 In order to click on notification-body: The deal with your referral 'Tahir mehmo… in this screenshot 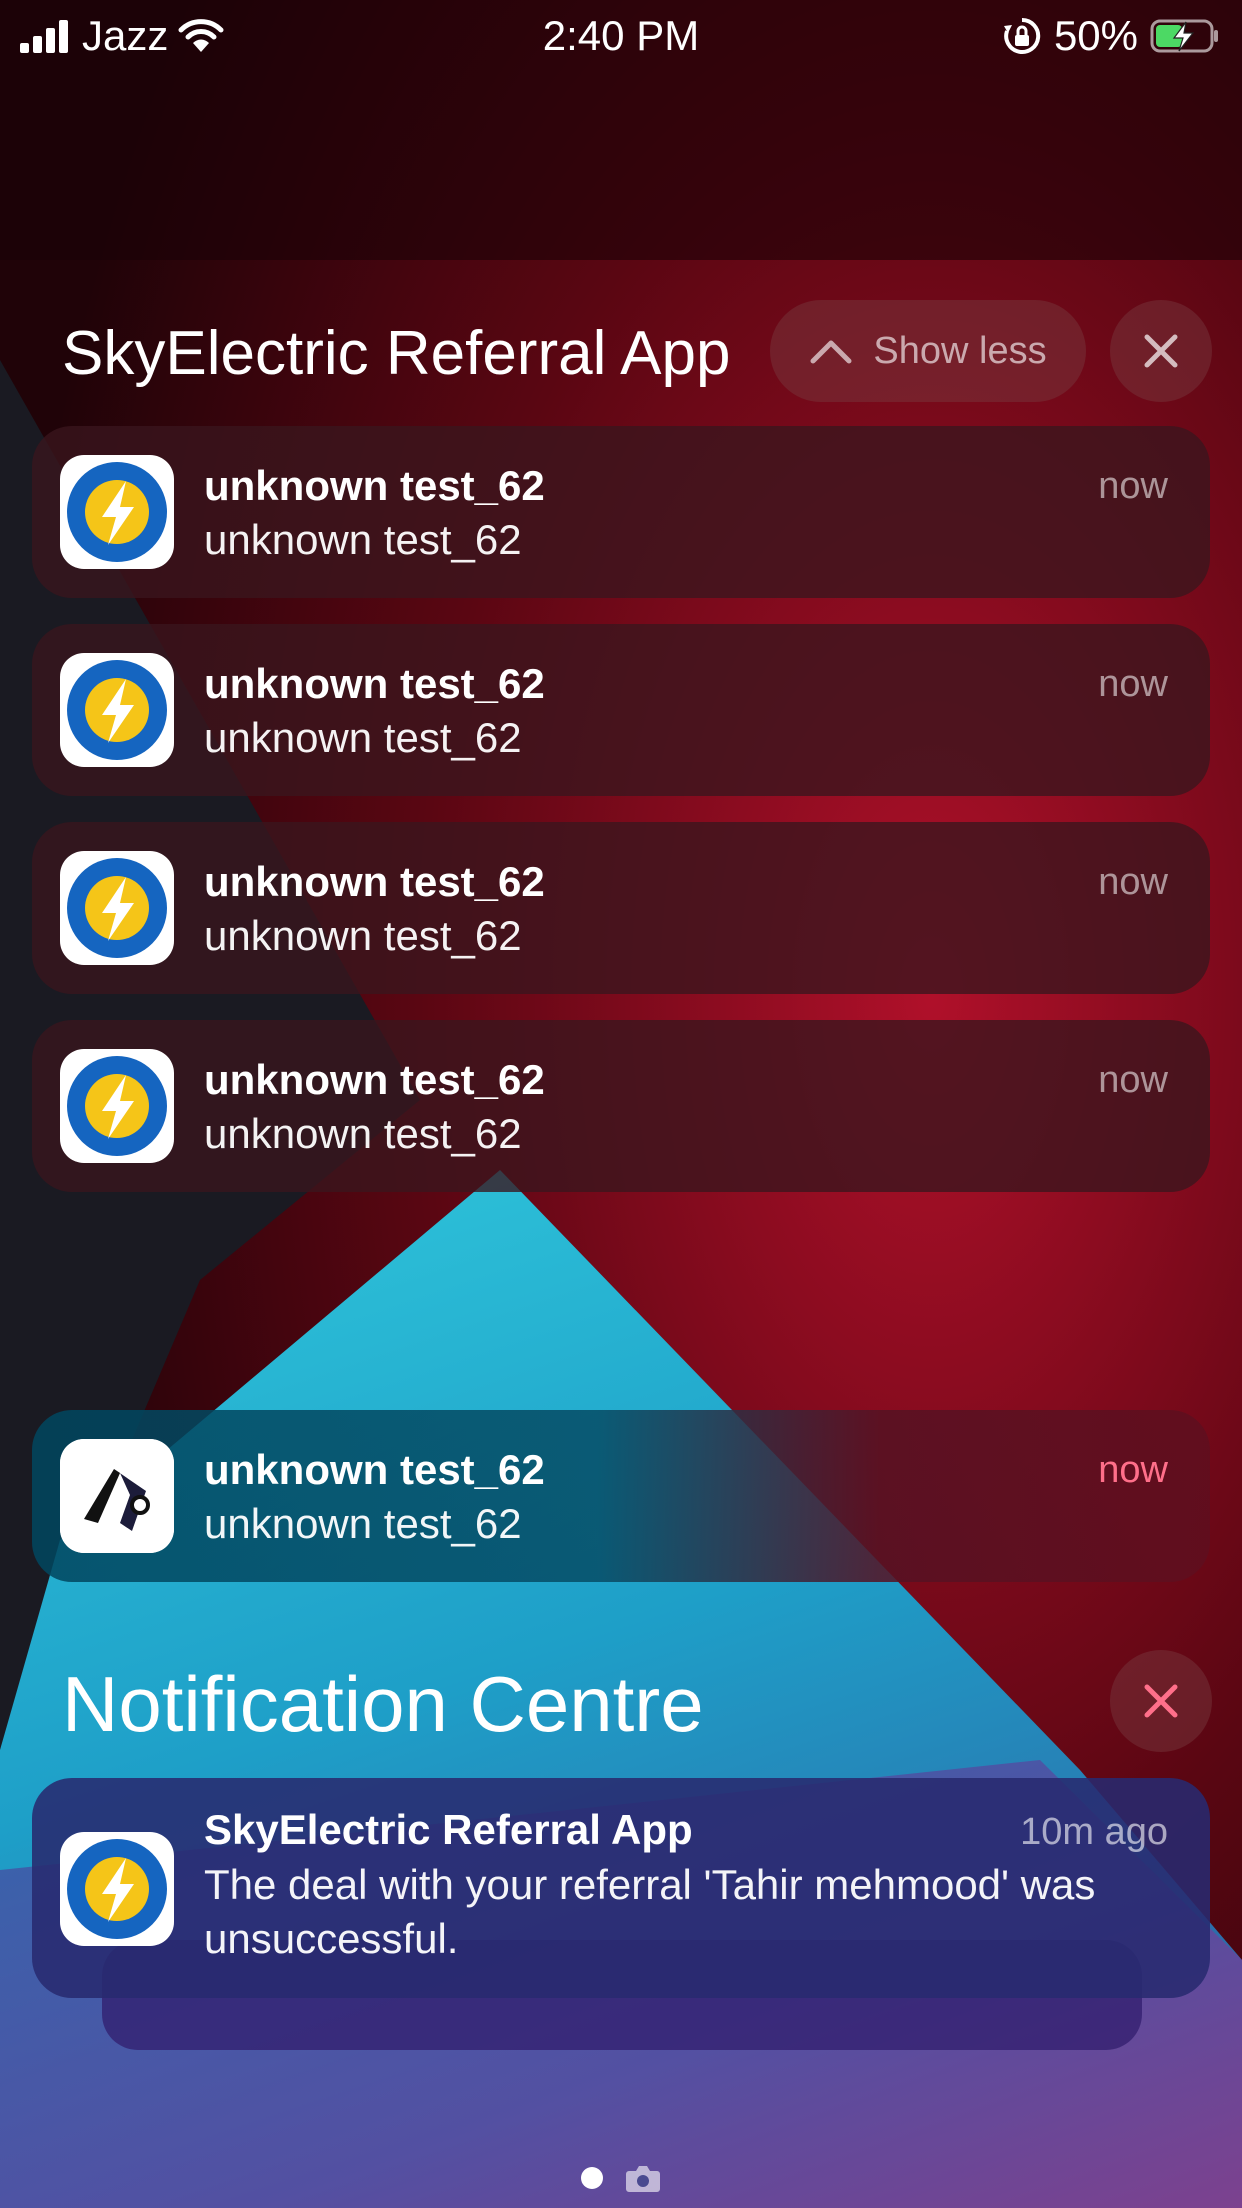, I will do `click(650, 1911)`.